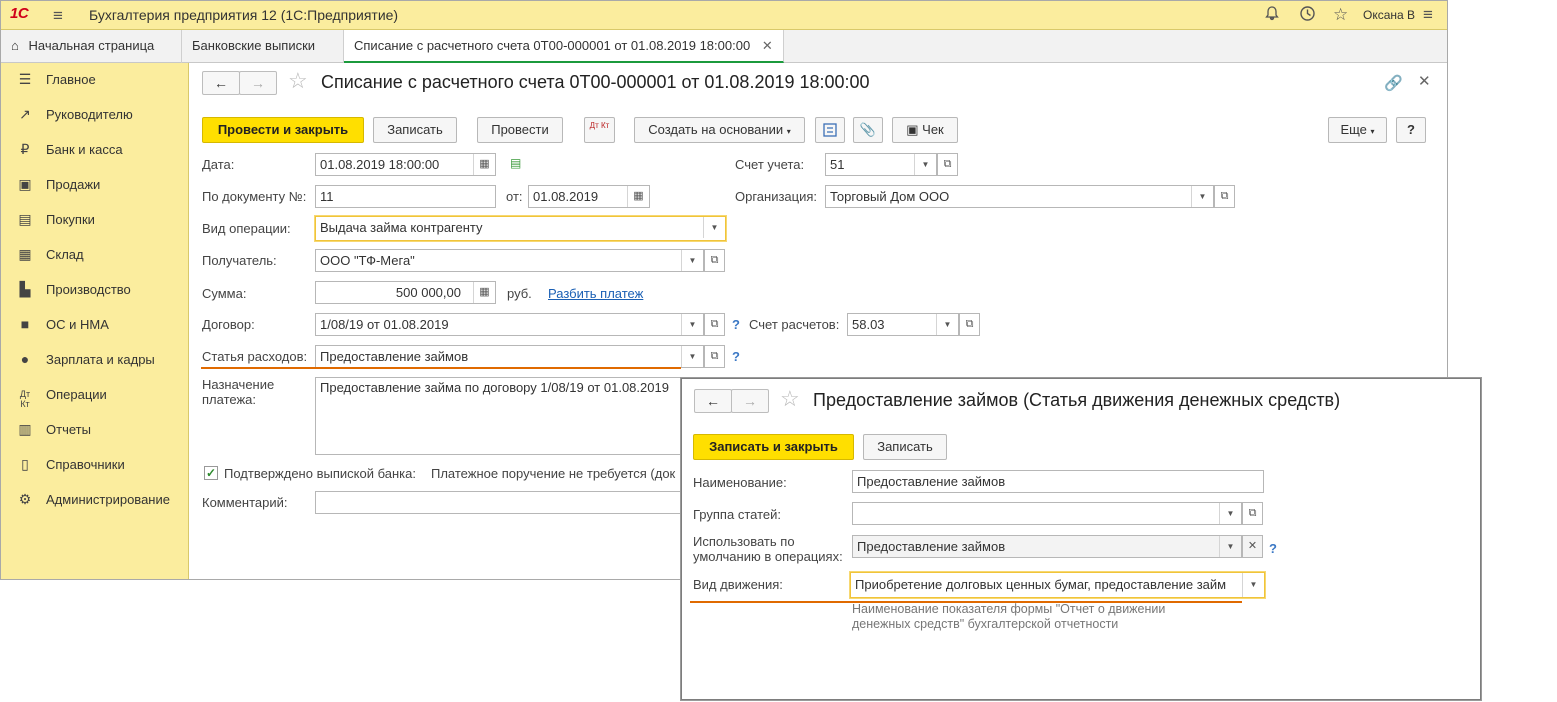 The image size is (1557, 702). Describe the element at coordinates (868, 130) in the screenshot. I see `attachment-icon: 📎` at that location.